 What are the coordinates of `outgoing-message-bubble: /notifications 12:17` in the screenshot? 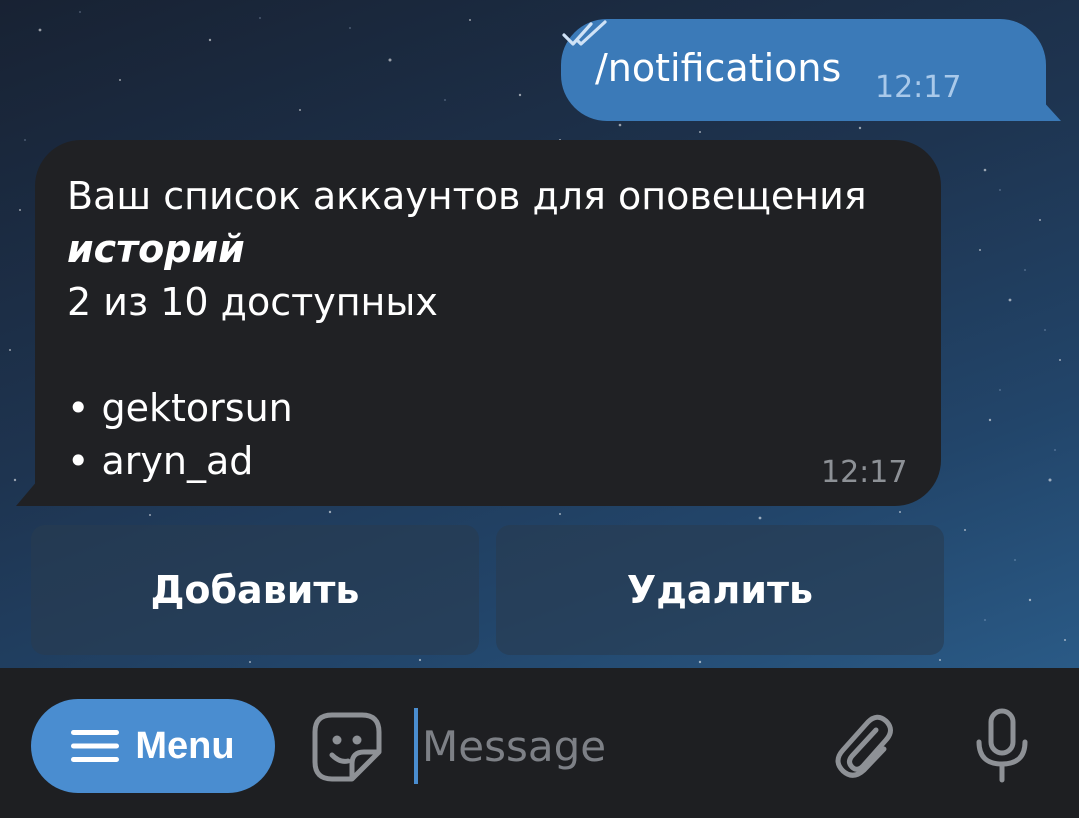 It's located at (803, 70).